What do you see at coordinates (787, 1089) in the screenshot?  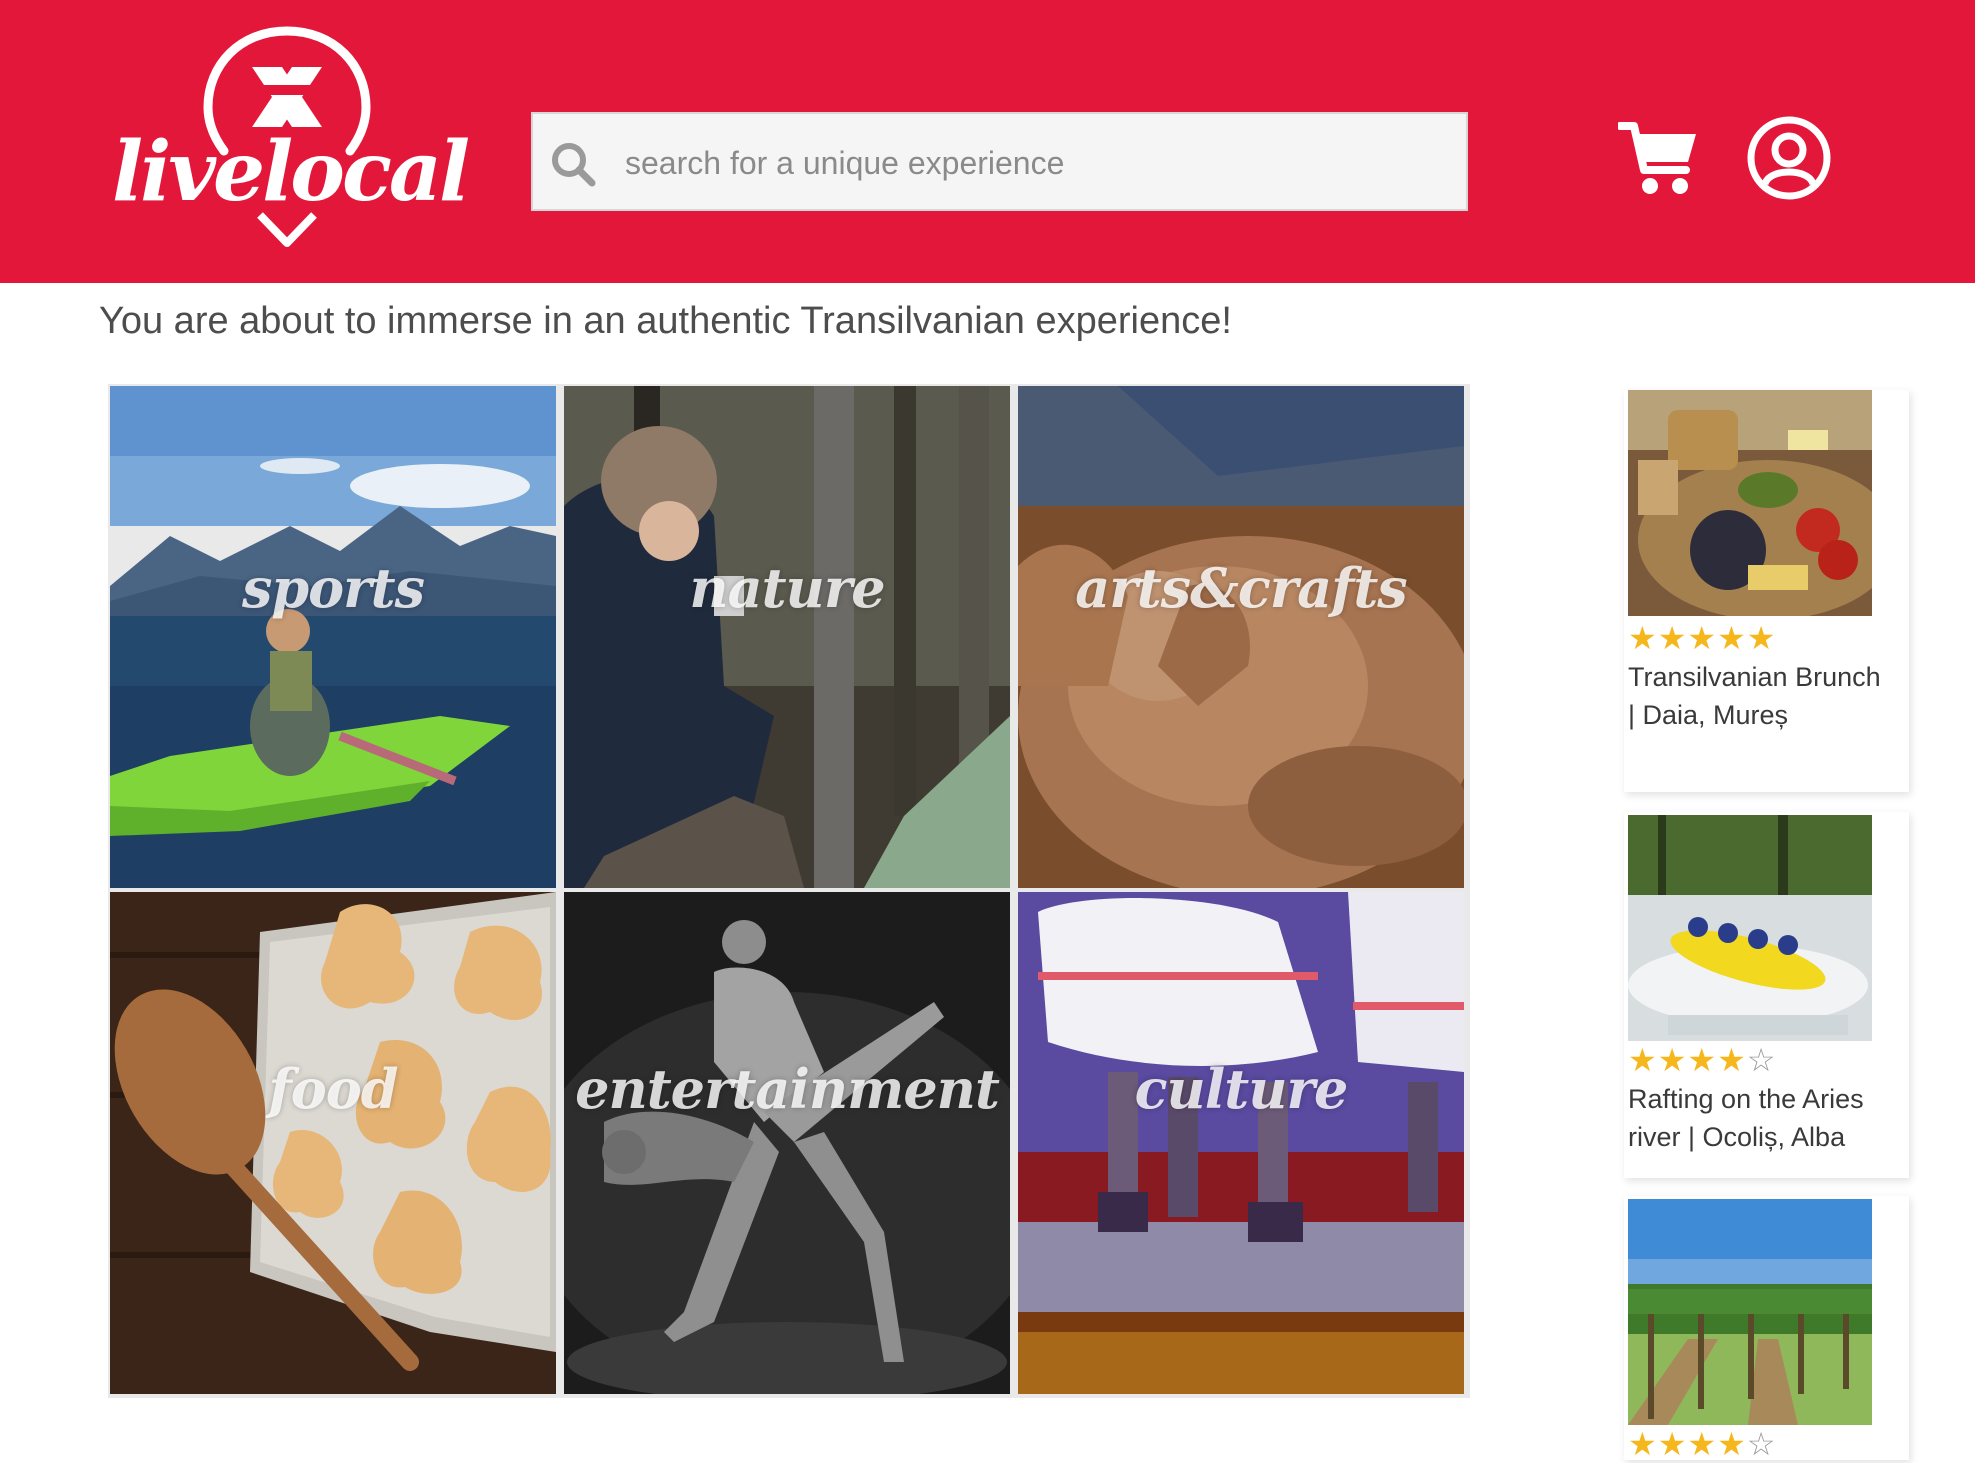 I see `category-label: entertainment` at bounding box center [787, 1089].